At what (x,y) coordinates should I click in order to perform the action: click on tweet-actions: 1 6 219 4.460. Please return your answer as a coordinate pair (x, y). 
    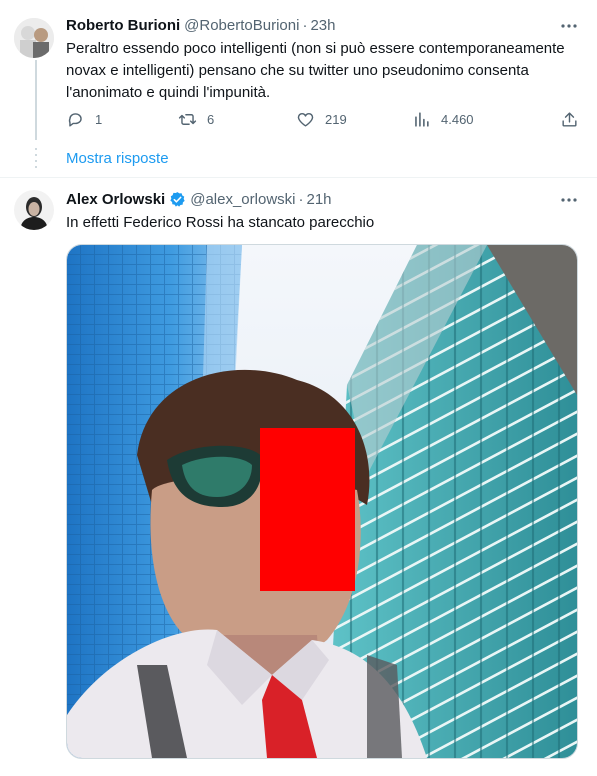
    Looking at the image, I should click on (326, 120).